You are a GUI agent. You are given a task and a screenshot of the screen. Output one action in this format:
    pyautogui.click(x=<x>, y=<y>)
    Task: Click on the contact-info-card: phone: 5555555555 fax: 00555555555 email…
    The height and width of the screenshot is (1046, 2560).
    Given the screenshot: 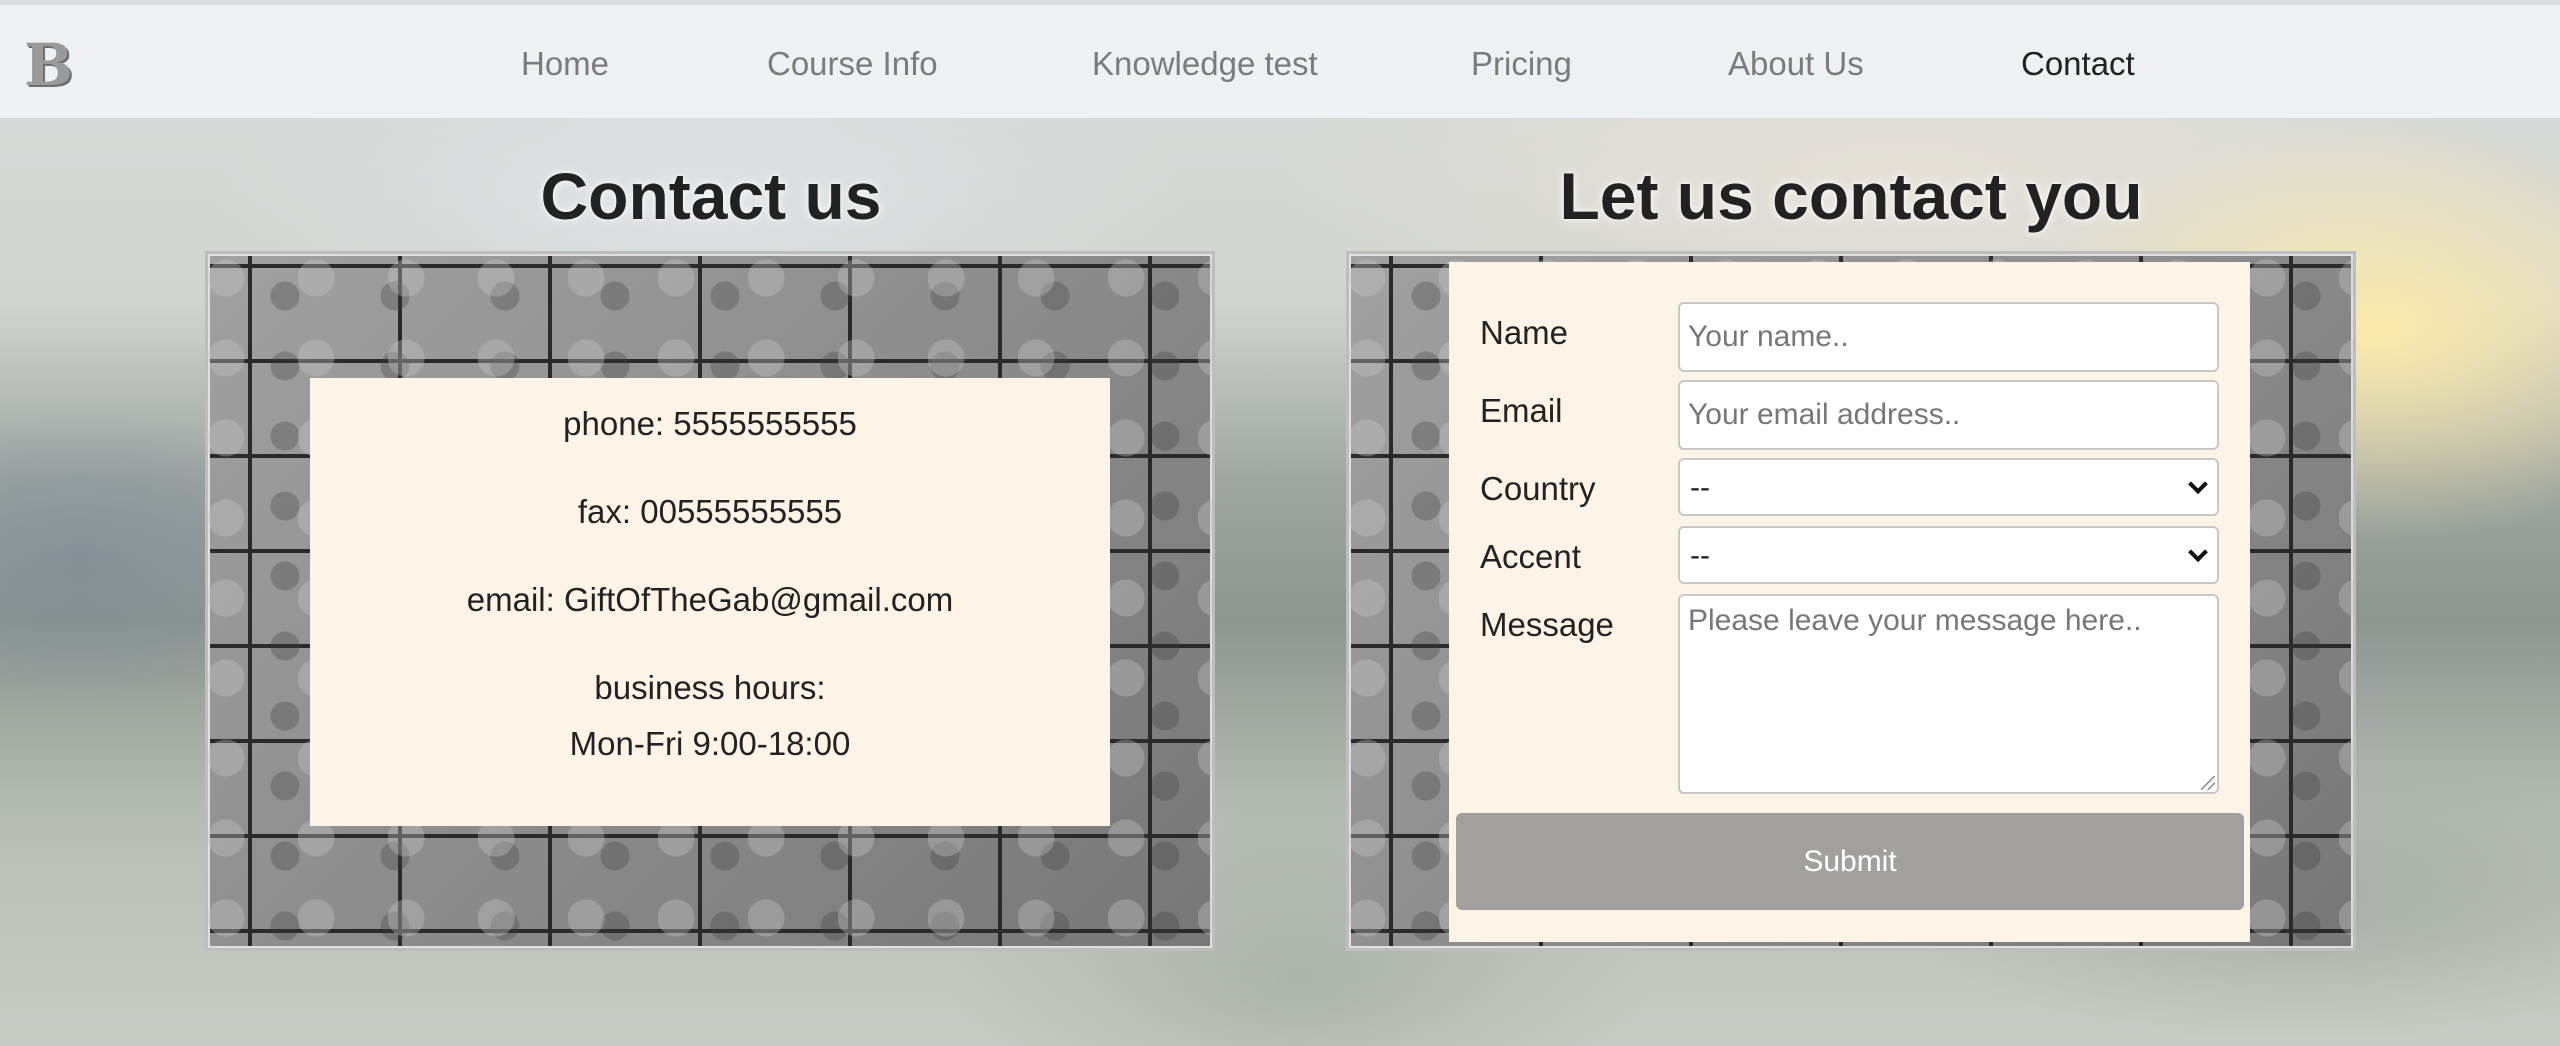 What is the action you would take?
    pyautogui.click(x=710, y=602)
    